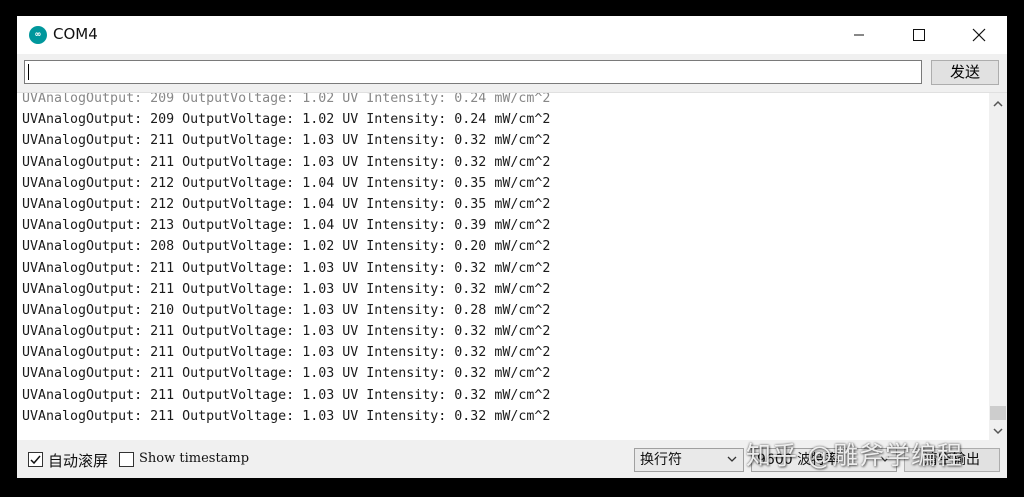 This screenshot has width=1024, height=497. Describe the element at coordinates (38, 35) in the screenshot. I see `arduino-icon: ∞` at that location.